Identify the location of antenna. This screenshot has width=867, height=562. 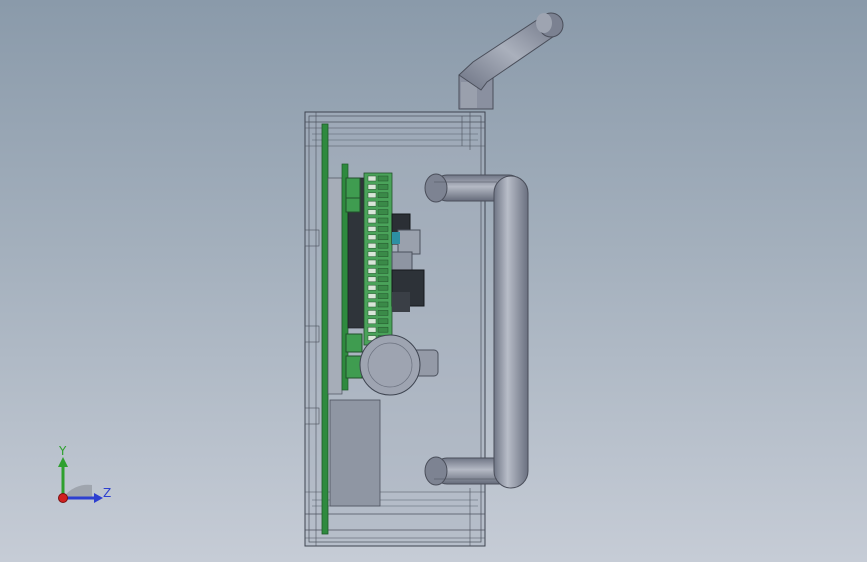
(511, 61).